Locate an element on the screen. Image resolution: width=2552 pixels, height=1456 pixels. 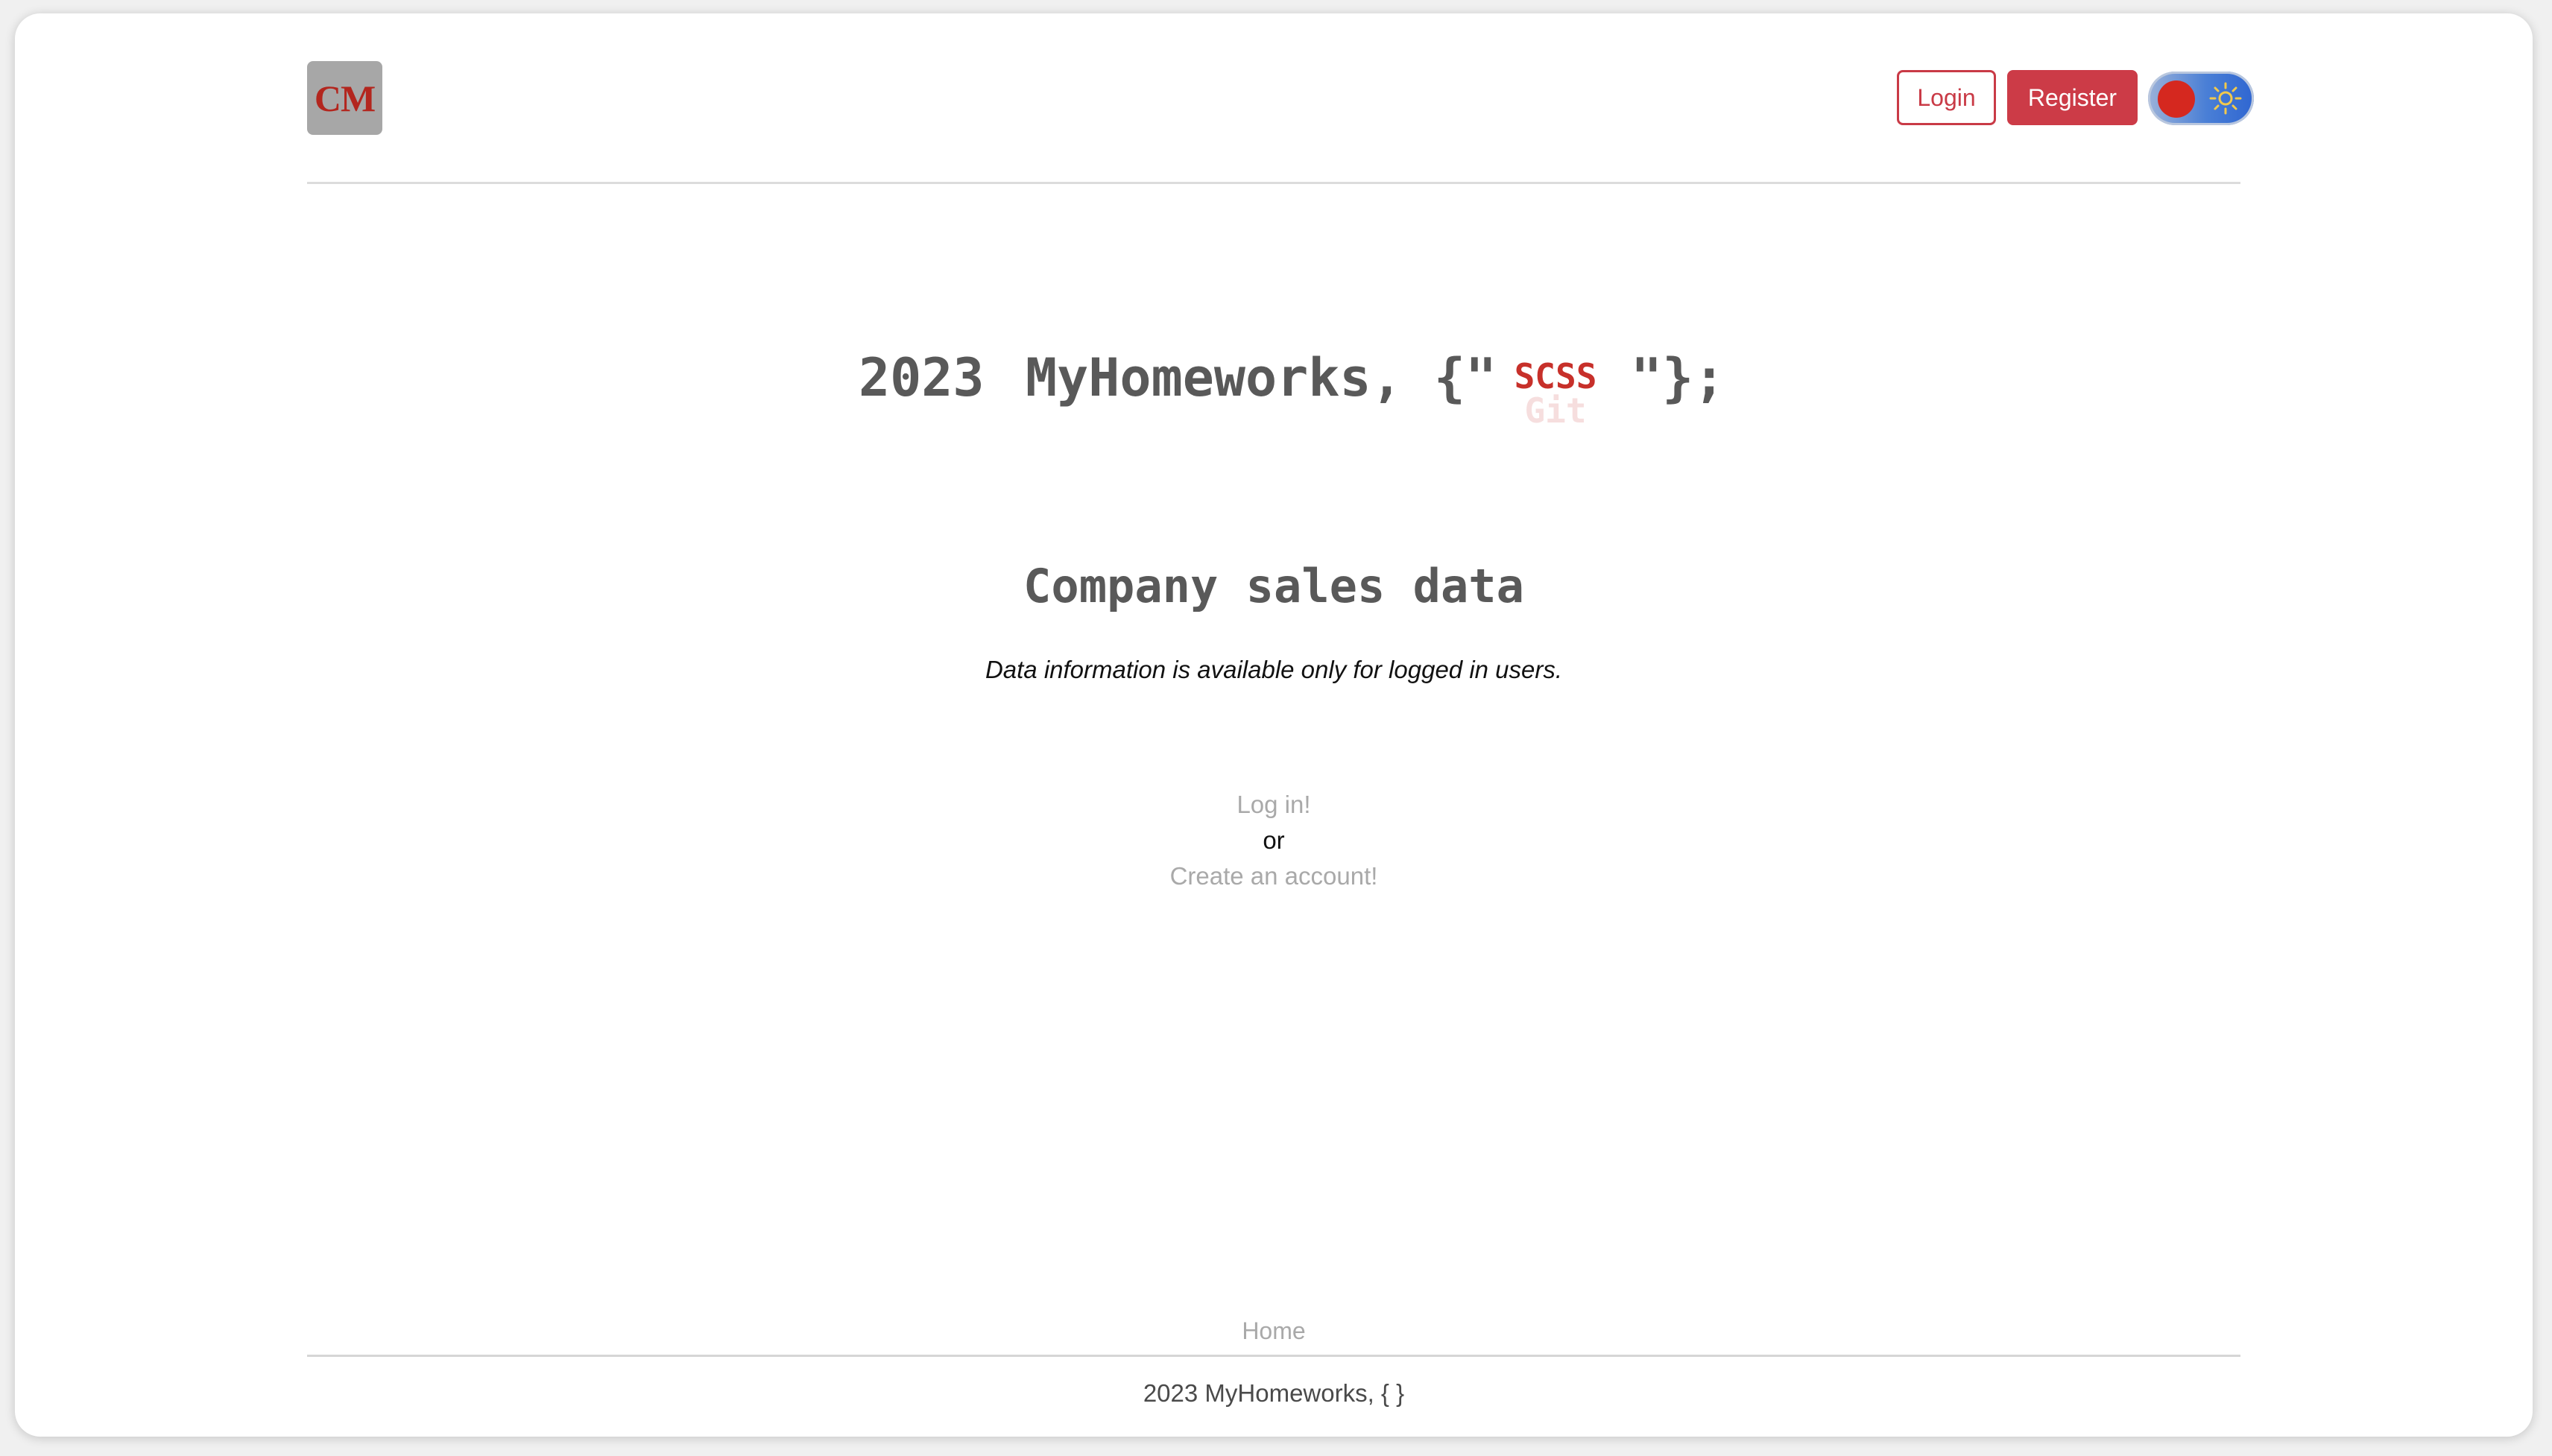
toggle-knob is located at coordinates (2176, 99).